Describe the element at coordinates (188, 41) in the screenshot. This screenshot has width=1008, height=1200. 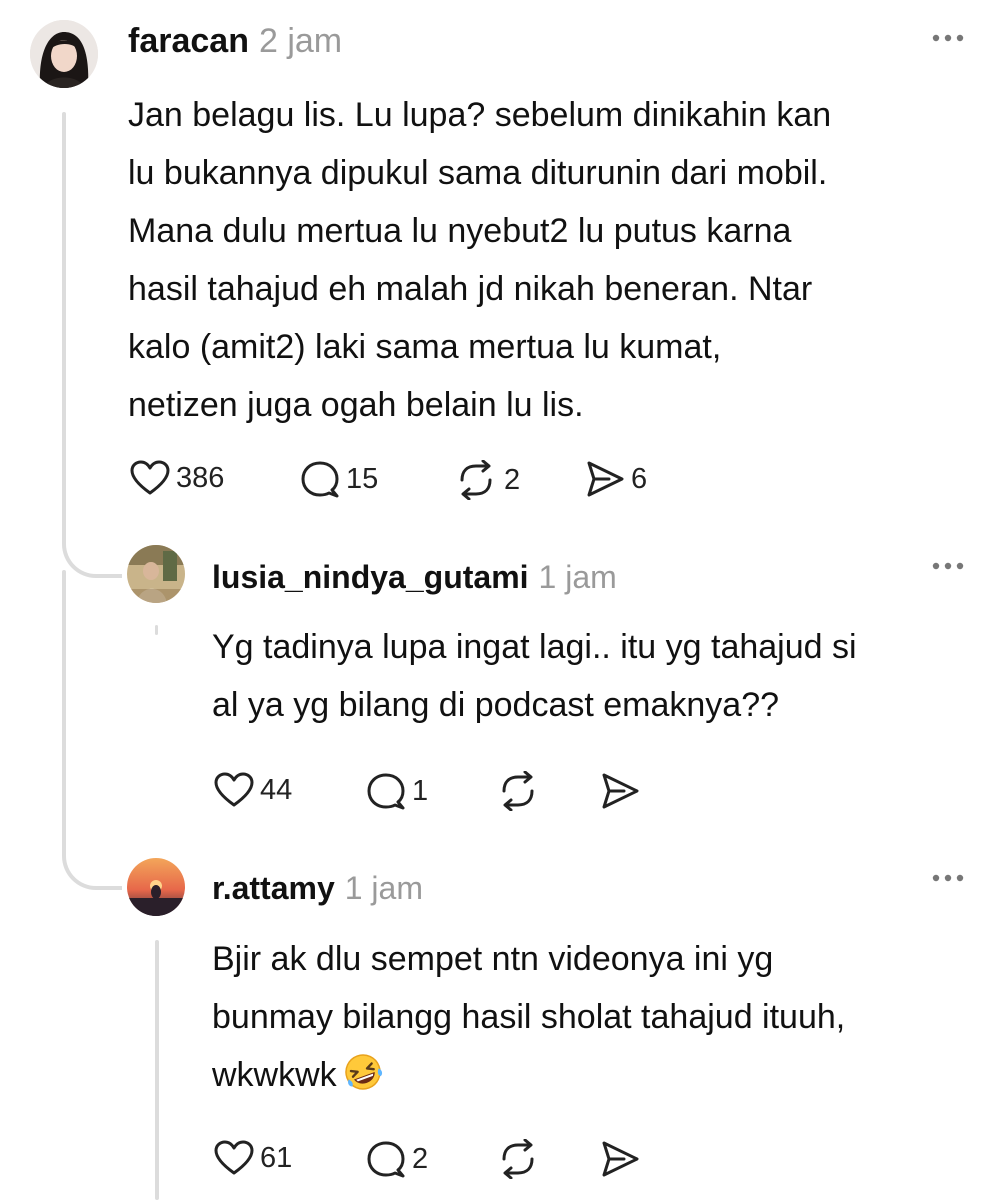
I see `username-text: faracan` at that location.